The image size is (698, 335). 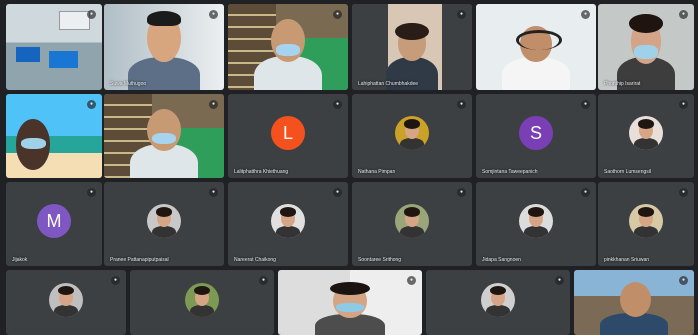 I want to click on participant-tile: ● Lahiphattan Chumbhakdee, so click(x=412, y=47).